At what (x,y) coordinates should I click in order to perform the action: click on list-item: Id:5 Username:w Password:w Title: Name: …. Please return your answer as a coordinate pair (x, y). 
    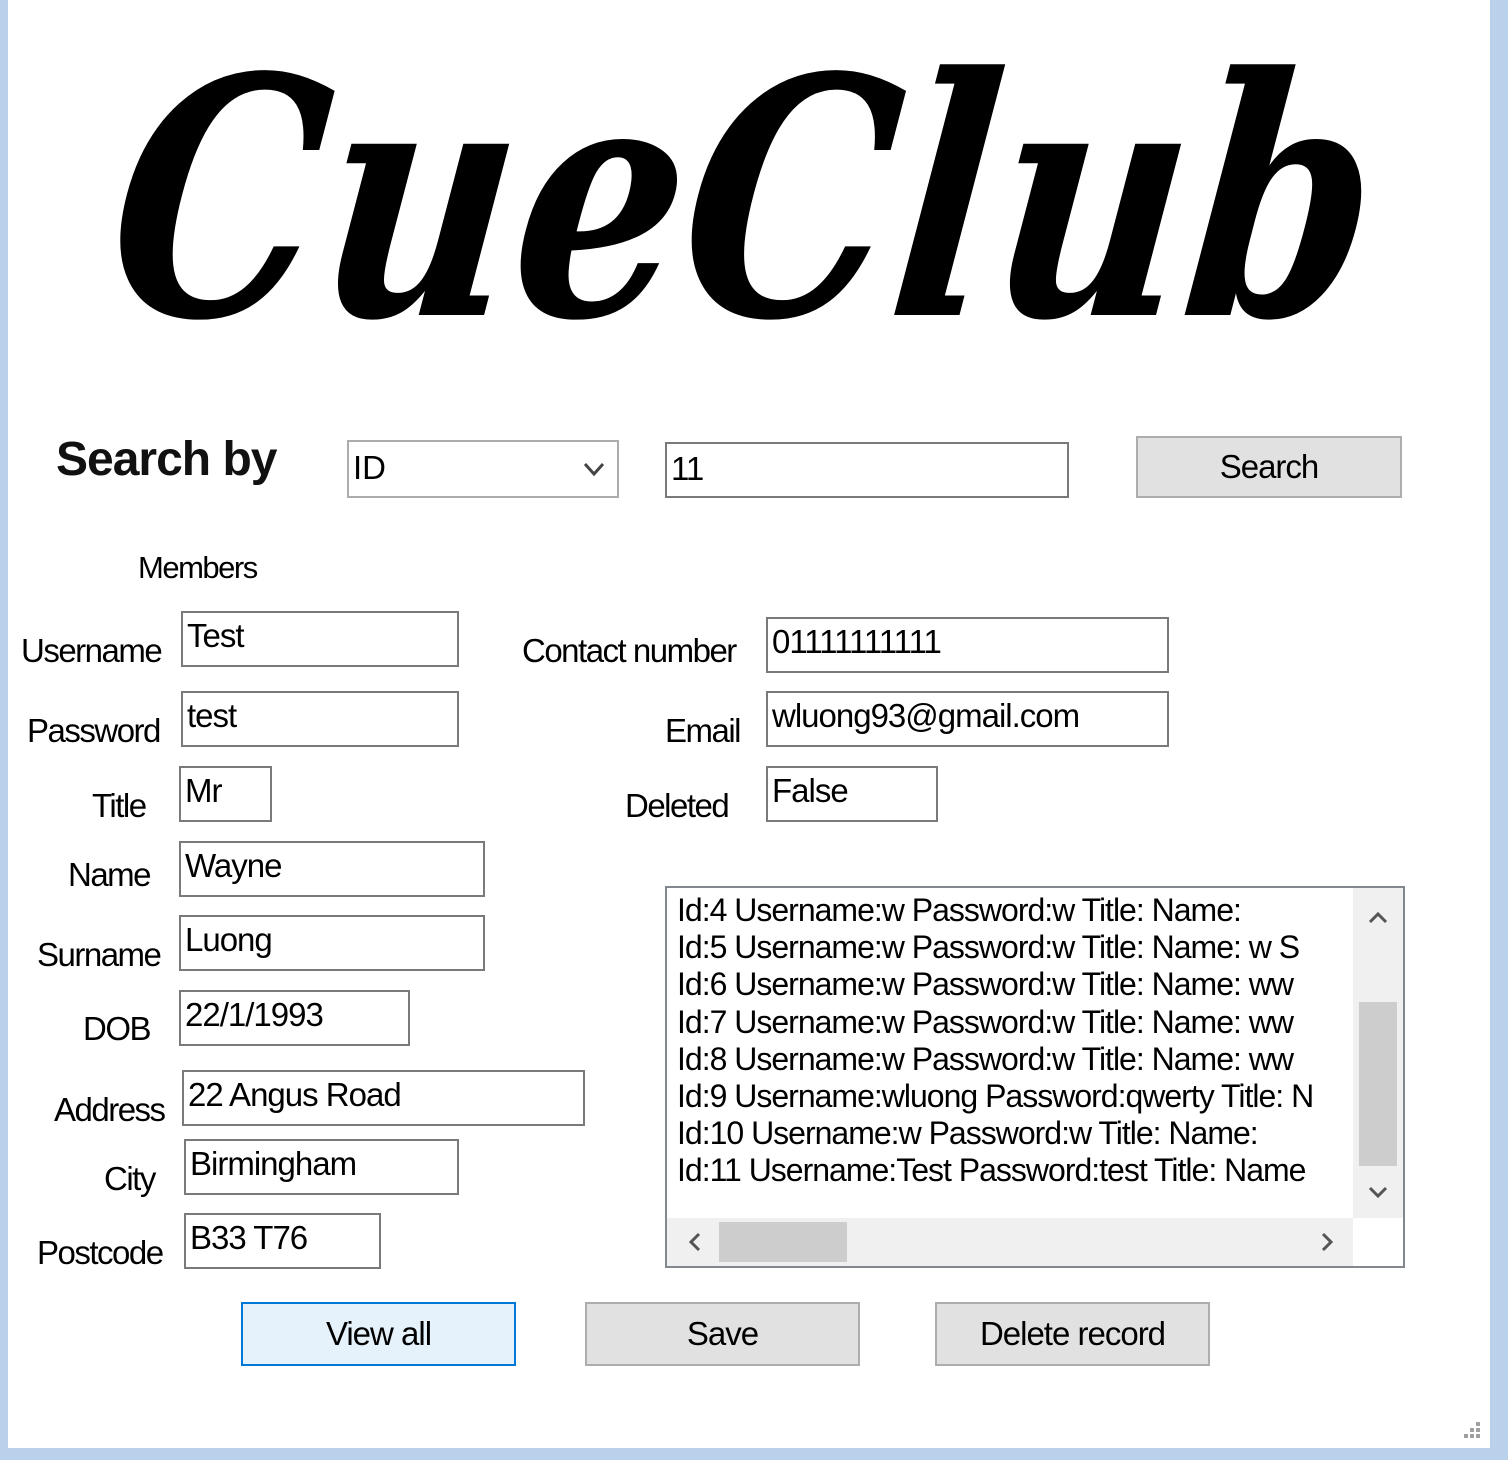
    Looking at the image, I should click on (1016, 947).